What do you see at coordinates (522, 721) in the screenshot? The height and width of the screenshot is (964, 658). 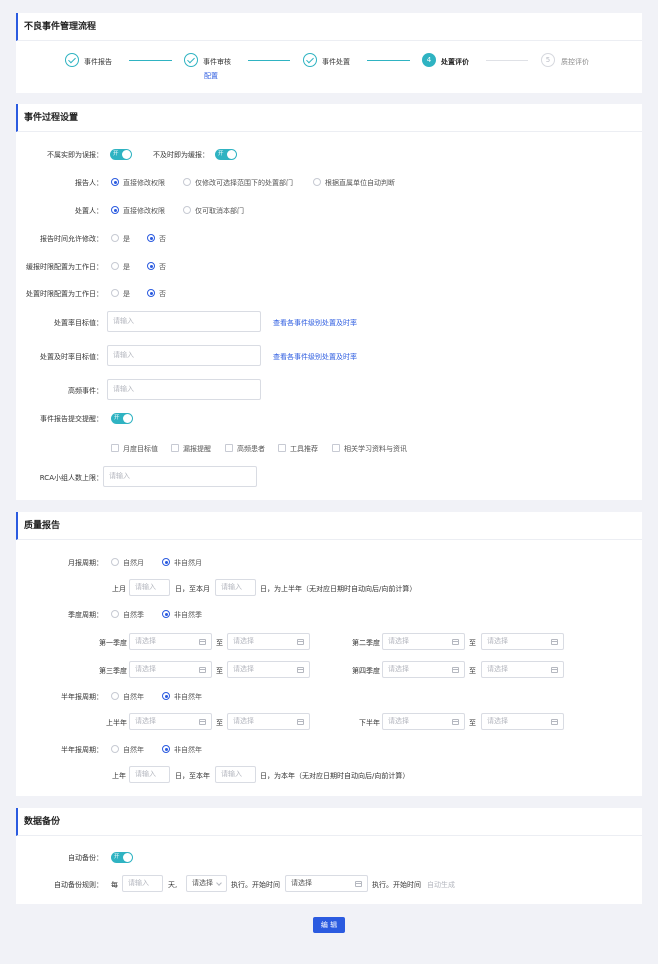 I see `h2-end-date: 请选择` at bounding box center [522, 721].